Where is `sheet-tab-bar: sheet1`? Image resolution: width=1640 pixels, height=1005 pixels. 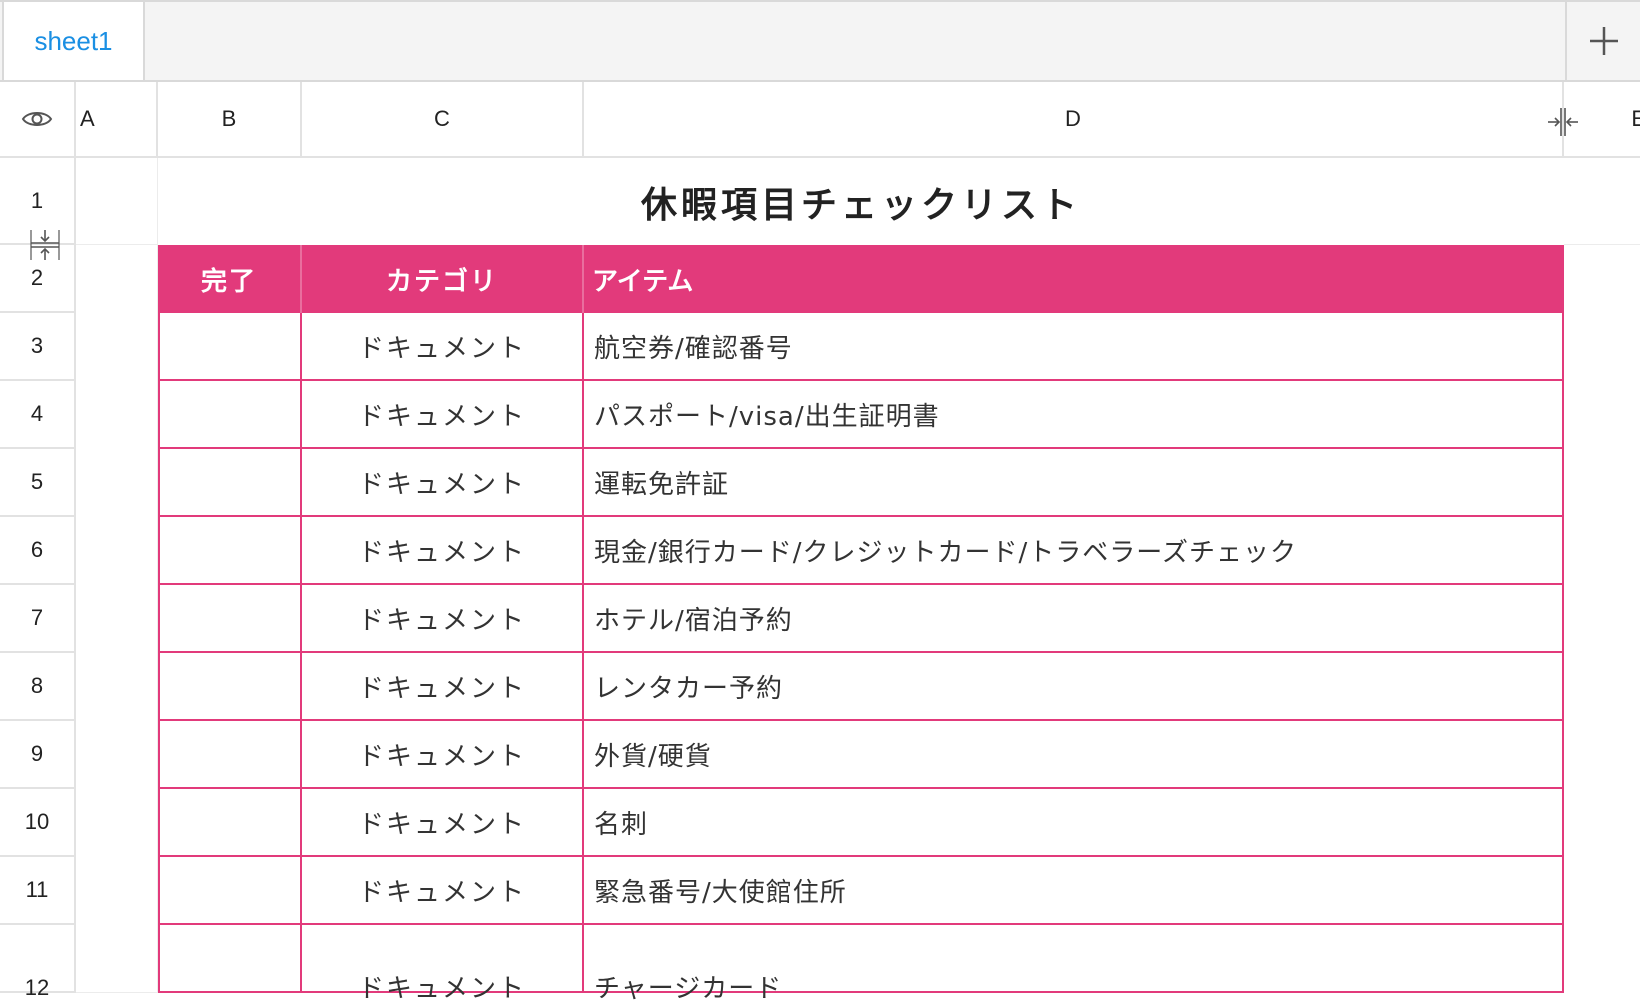
sheet-tab-bar: sheet1 is located at coordinates (820, 41).